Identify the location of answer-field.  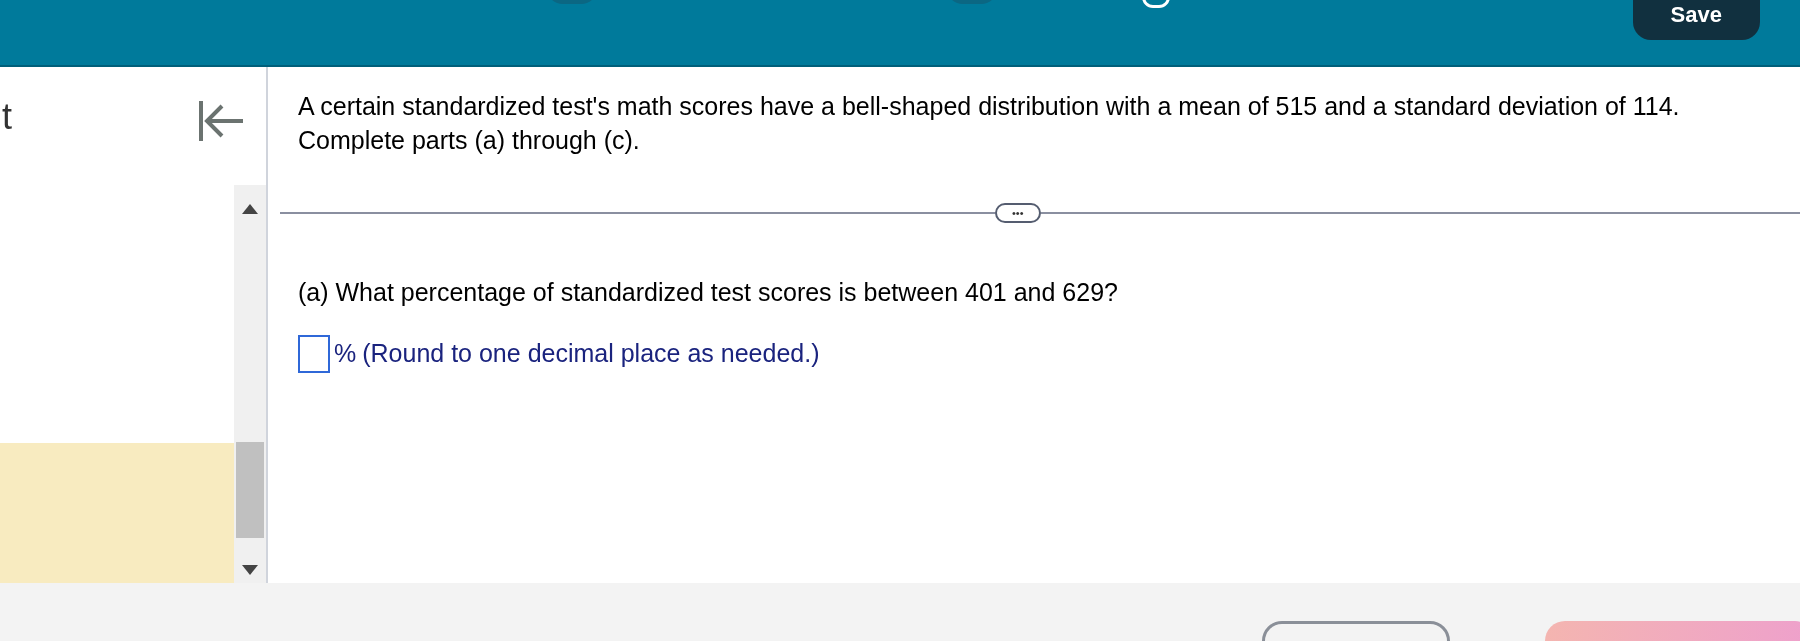
(314, 354).